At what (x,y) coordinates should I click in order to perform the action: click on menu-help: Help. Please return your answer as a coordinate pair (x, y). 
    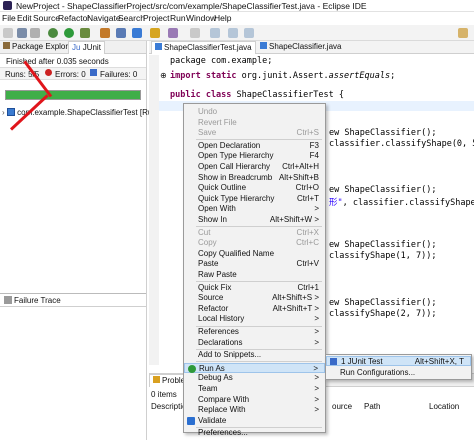
    Looking at the image, I should click on (222, 18).